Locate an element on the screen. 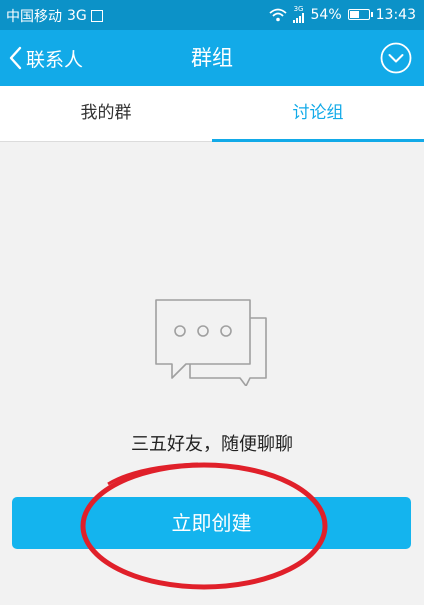  tab-discussion-groups: 讨论组 is located at coordinates (318, 114).